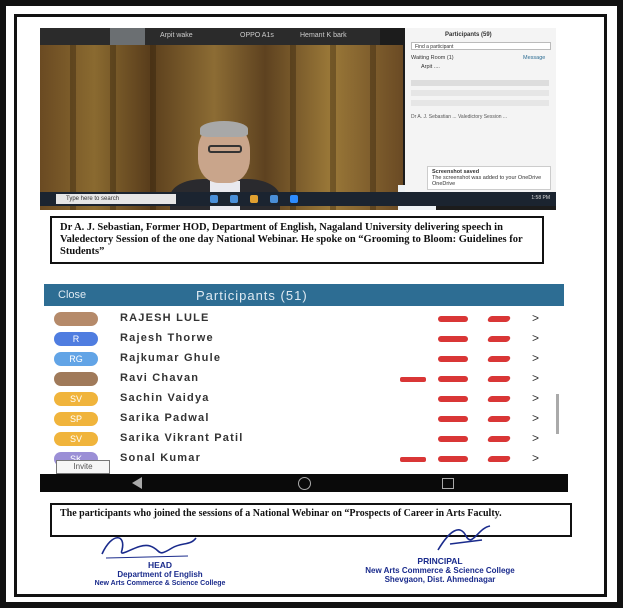 The width and height of the screenshot is (623, 608). What do you see at coordinates (323, 35) in the screenshot?
I see `thumbnail-name: Hemant K bark` at bounding box center [323, 35].